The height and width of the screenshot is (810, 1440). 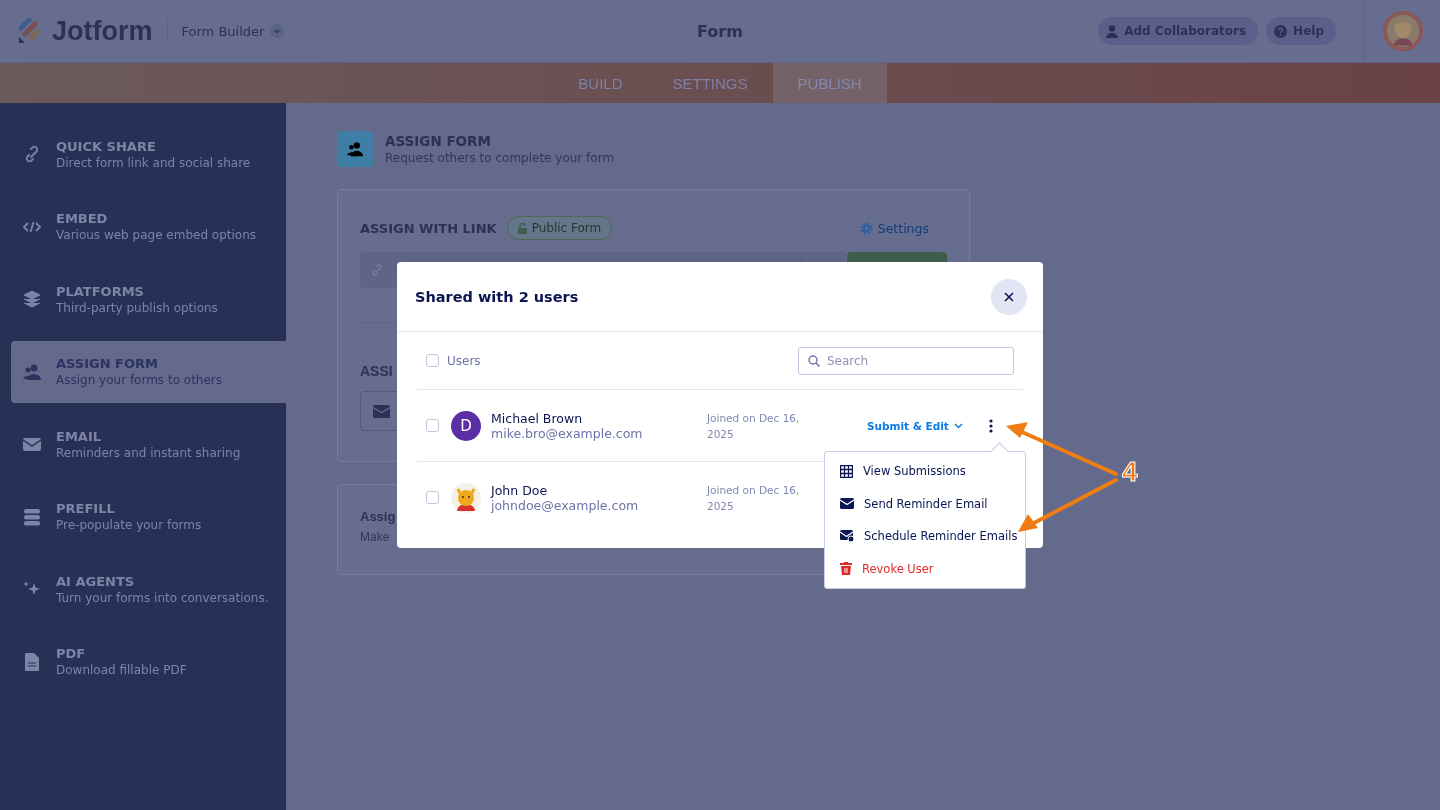 What do you see at coordinates (148, 661) in the screenshot?
I see `sidebar-item: PDF Download fillable PDF` at bounding box center [148, 661].